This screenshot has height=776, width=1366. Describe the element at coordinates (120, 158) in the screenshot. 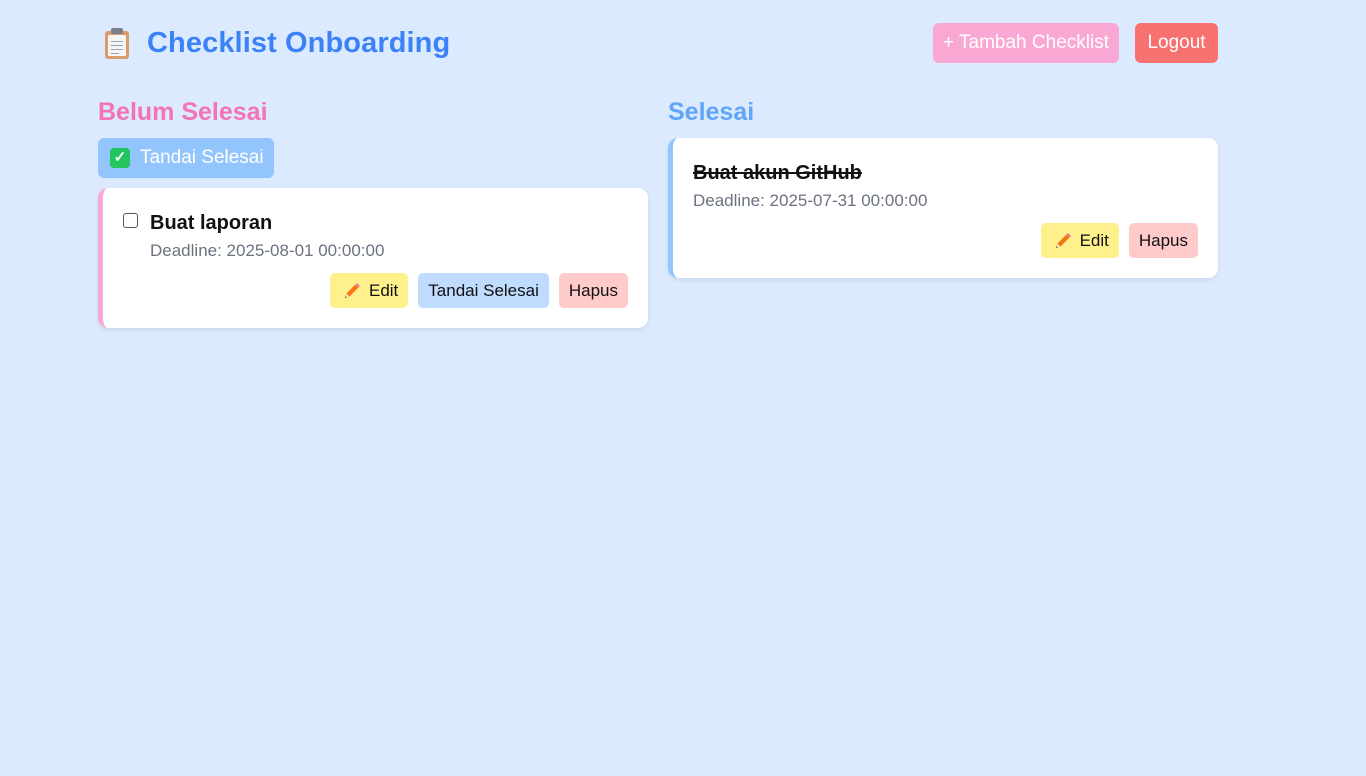

I see `check-mark-button-icon: ✓` at that location.